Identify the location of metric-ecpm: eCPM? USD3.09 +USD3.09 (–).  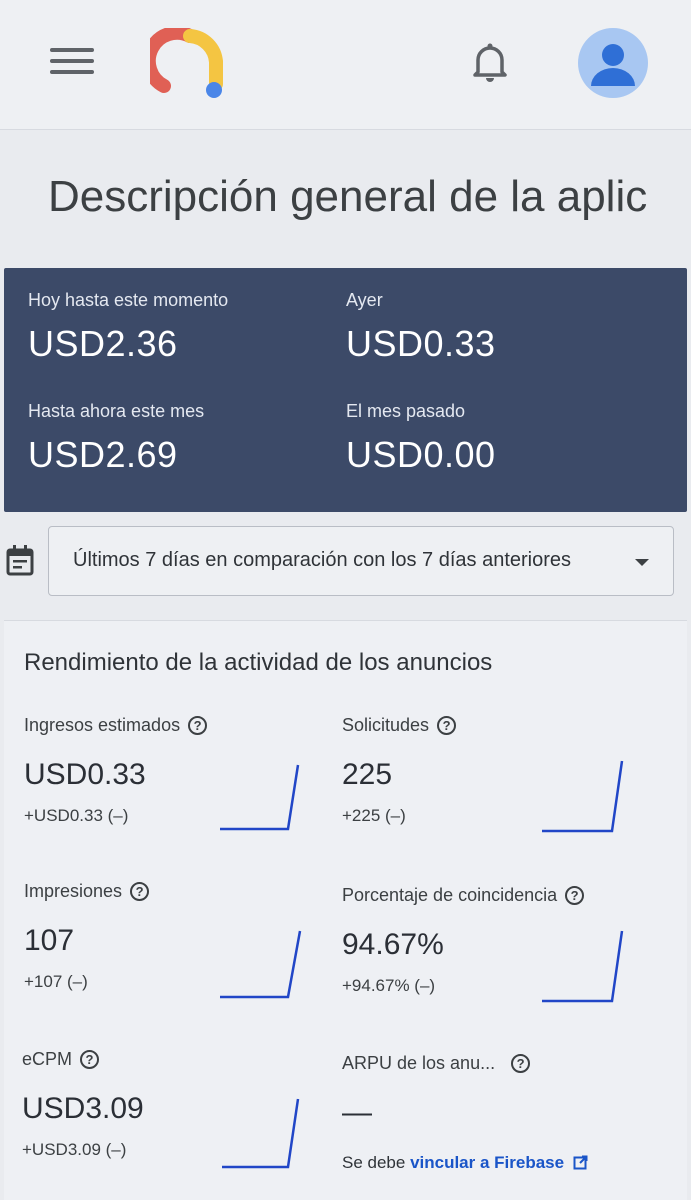
(172, 1124).